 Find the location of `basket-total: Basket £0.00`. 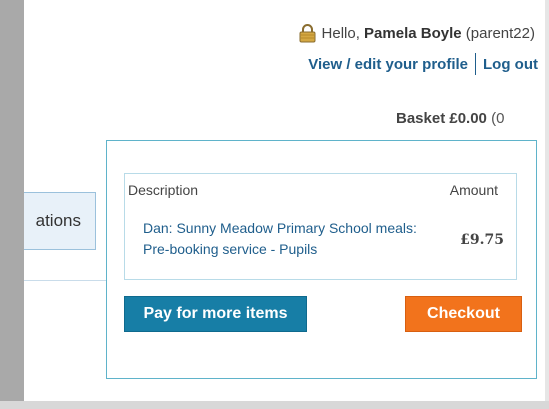

basket-total: Basket £0.00 is located at coordinates (441, 118).